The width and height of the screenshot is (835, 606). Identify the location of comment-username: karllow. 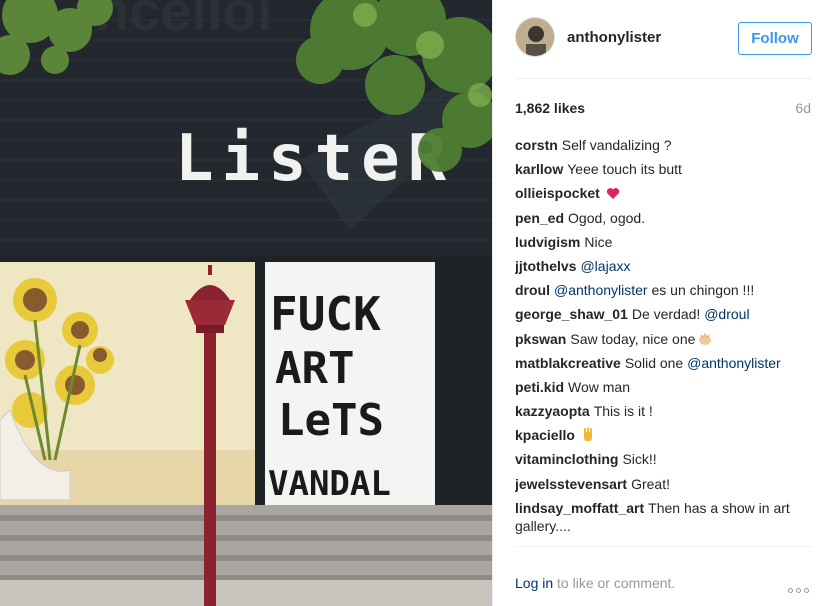
(539, 169).